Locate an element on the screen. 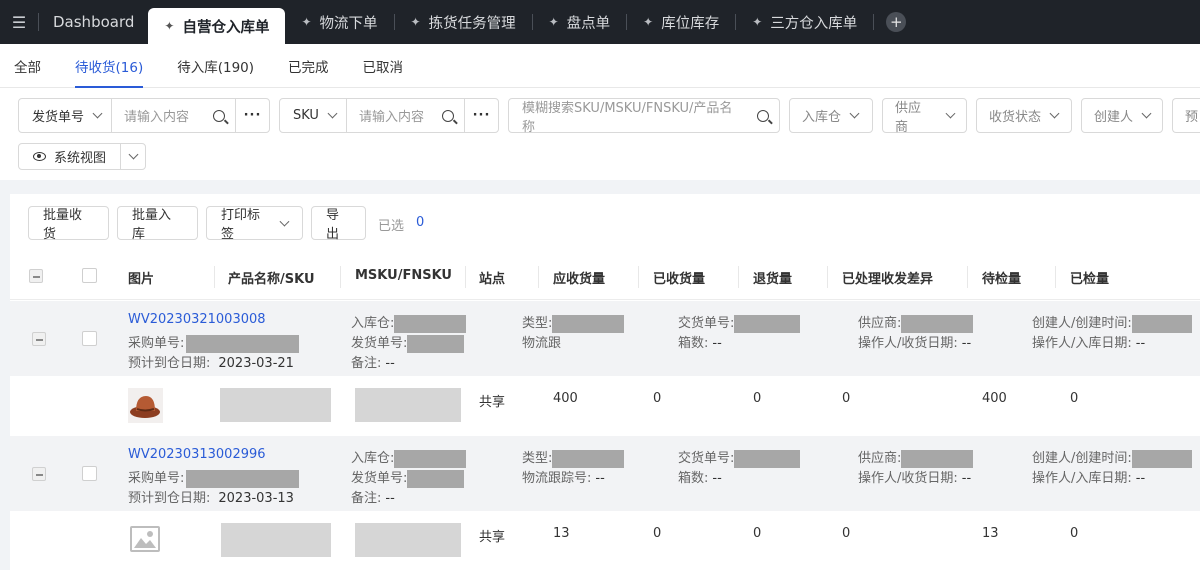 The image size is (1200, 570). warehouse-dropdown: 入库仓 is located at coordinates (831, 115).